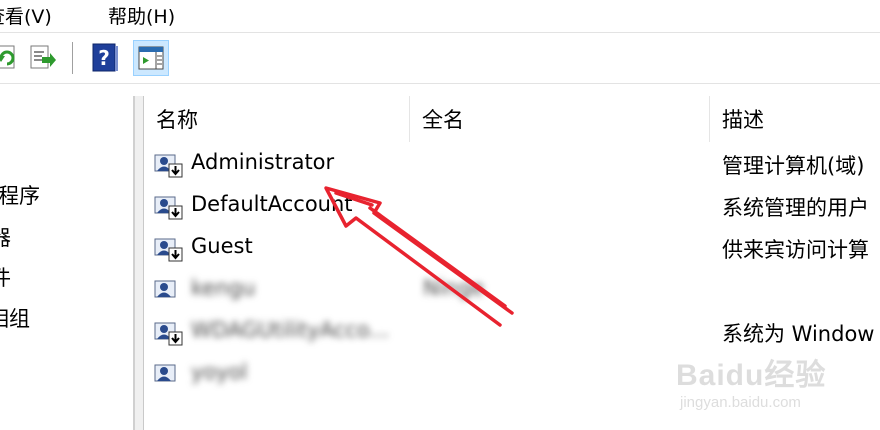  I want to click on column-header-name: 名称, so click(277, 119).